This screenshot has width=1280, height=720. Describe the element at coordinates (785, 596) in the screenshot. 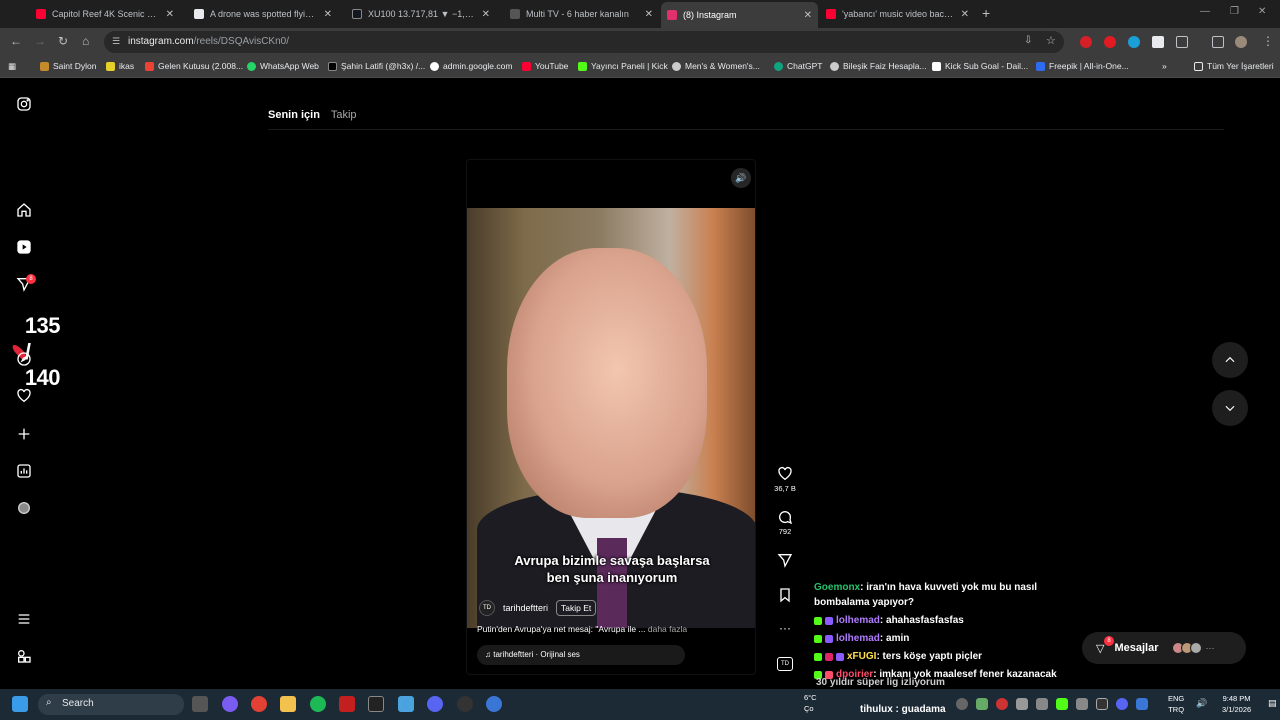

I see `save-button` at that location.